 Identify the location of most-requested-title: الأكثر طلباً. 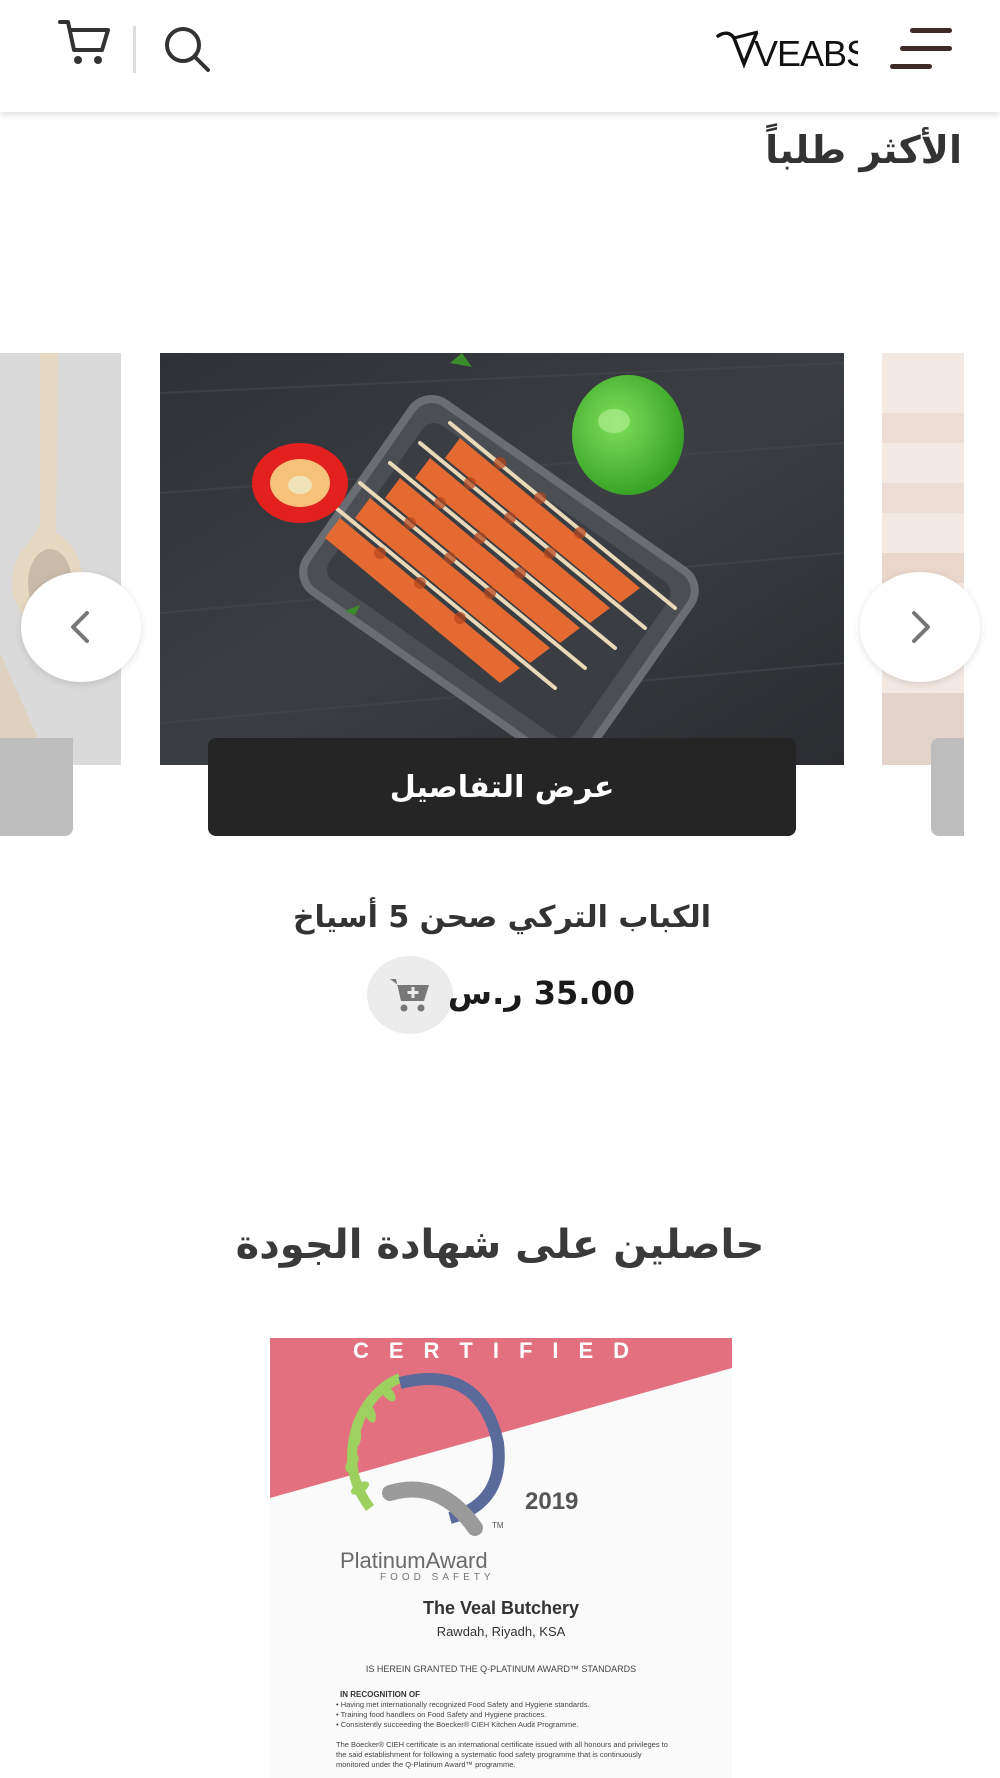
(863, 150).